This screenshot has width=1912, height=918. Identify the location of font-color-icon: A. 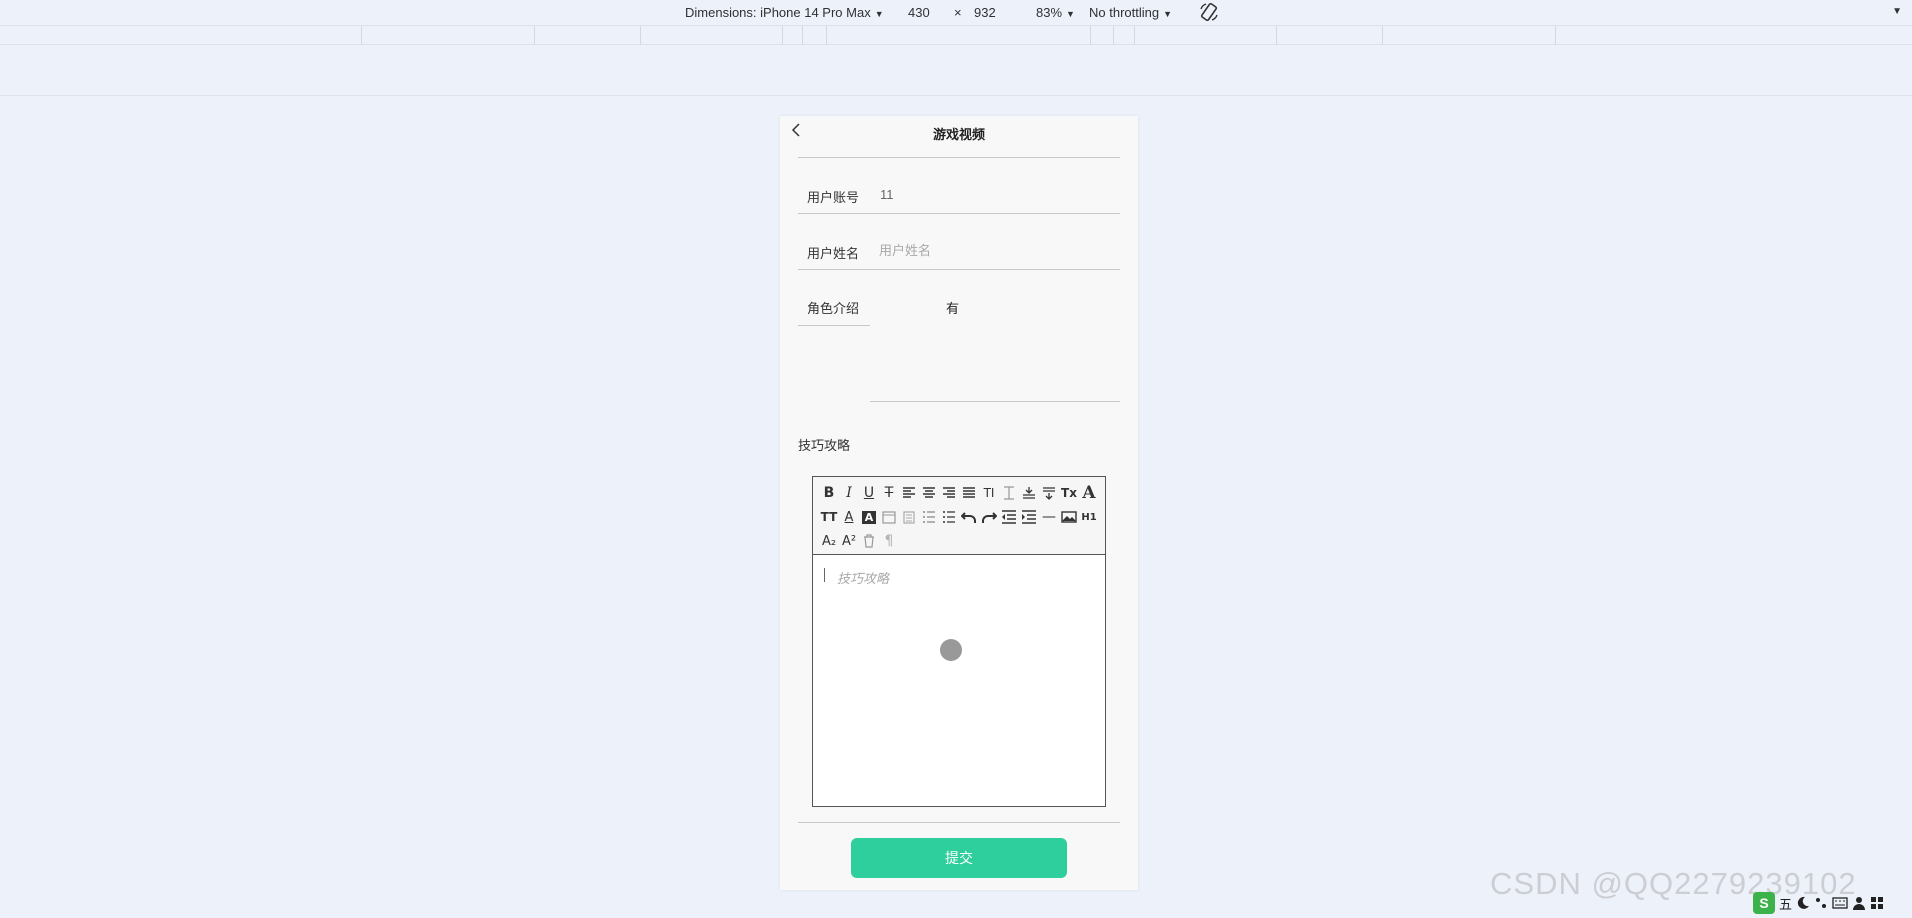
(849, 517).